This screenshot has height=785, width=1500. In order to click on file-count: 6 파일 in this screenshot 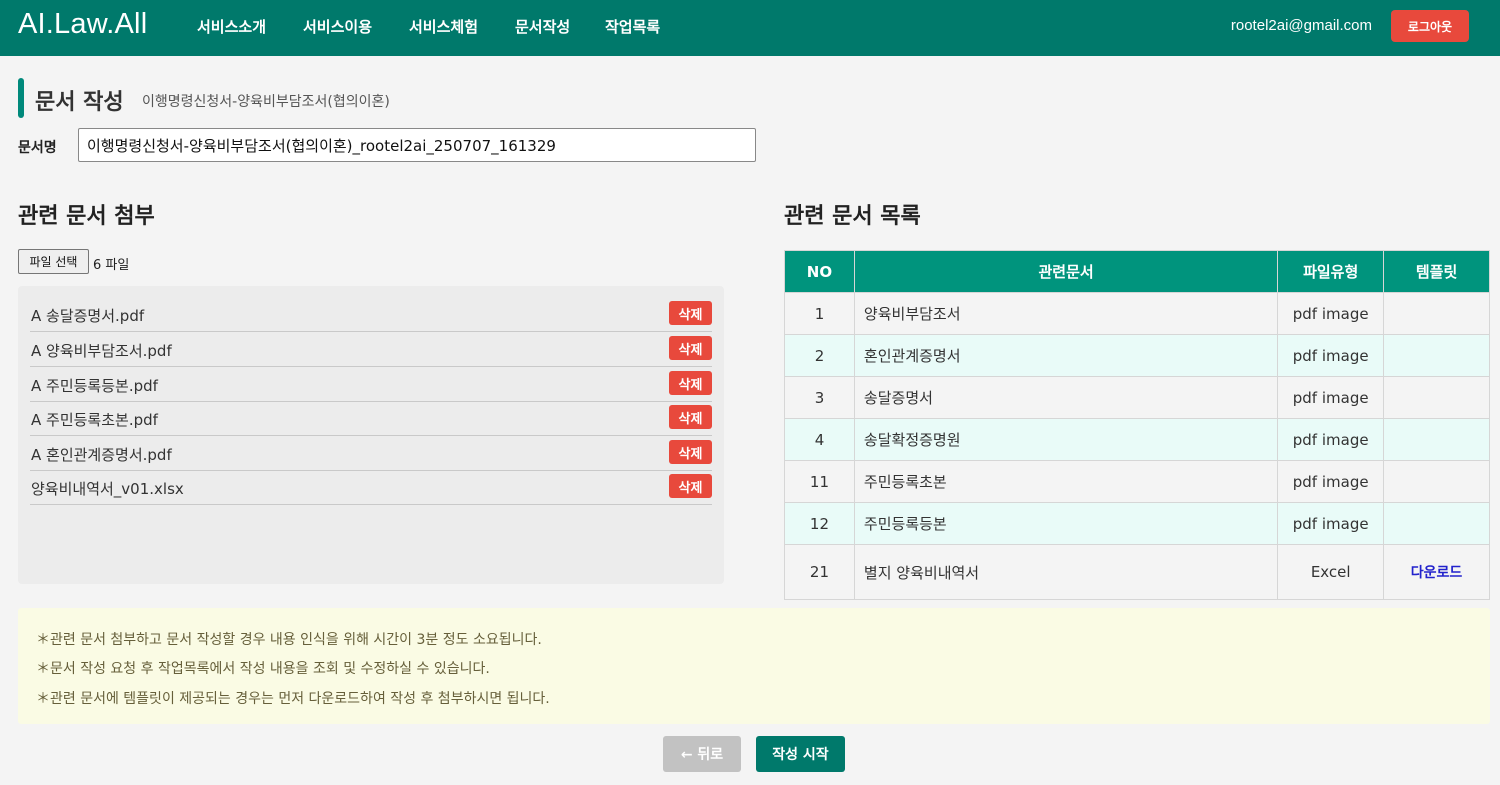, I will do `click(111, 265)`.